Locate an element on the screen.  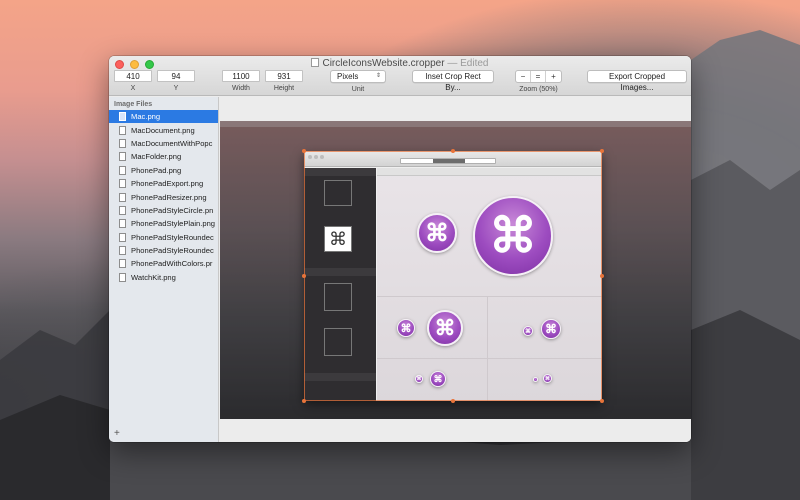
file-name: PhonePadResizer.png is located at coordinates (169, 197).